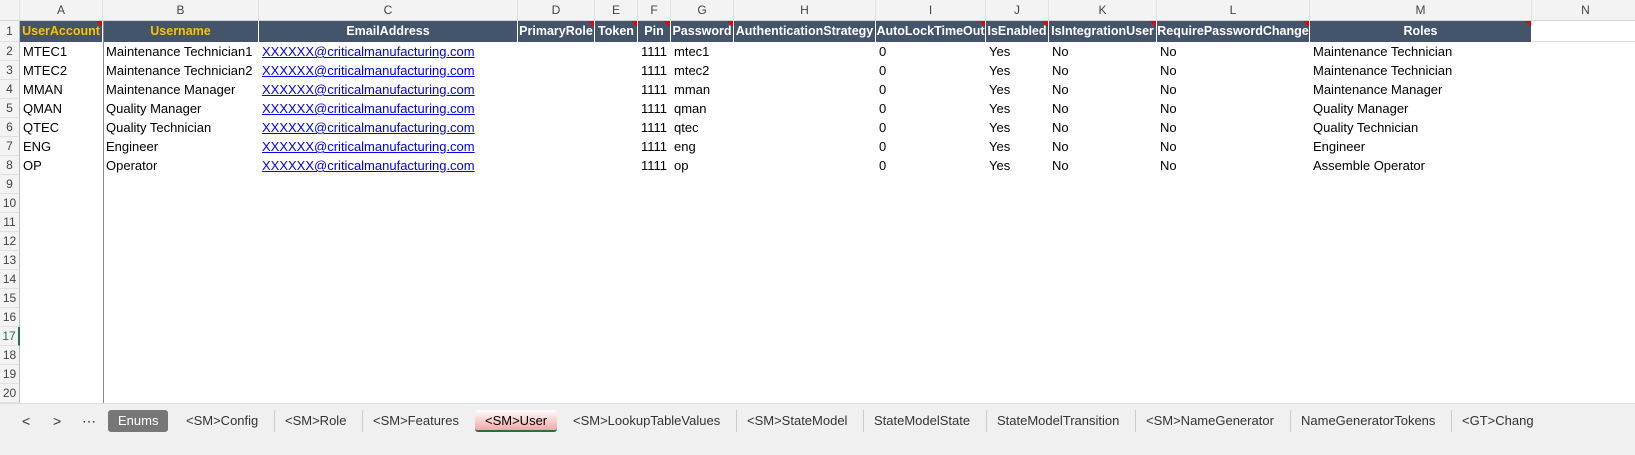 This screenshot has width=1635, height=455. What do you see at coordinates (1421, 70) in the screenshot?
I see `table-cell: Maintenance Technician` at bounding box center [1421, 70].